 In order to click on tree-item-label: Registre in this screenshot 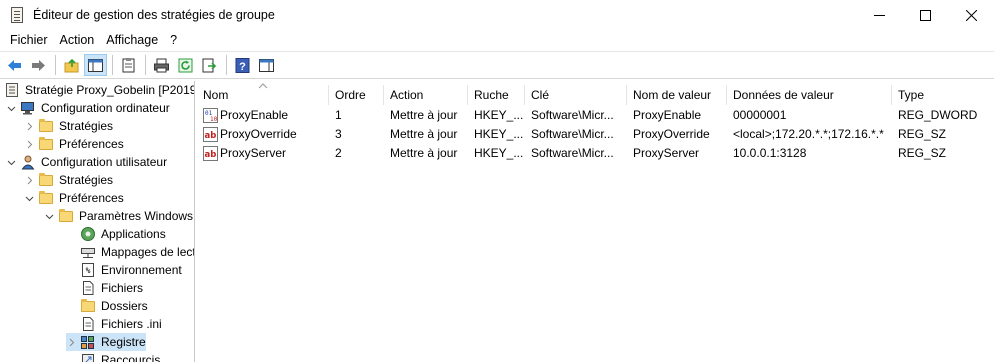, I will do `click(123, 342)`.